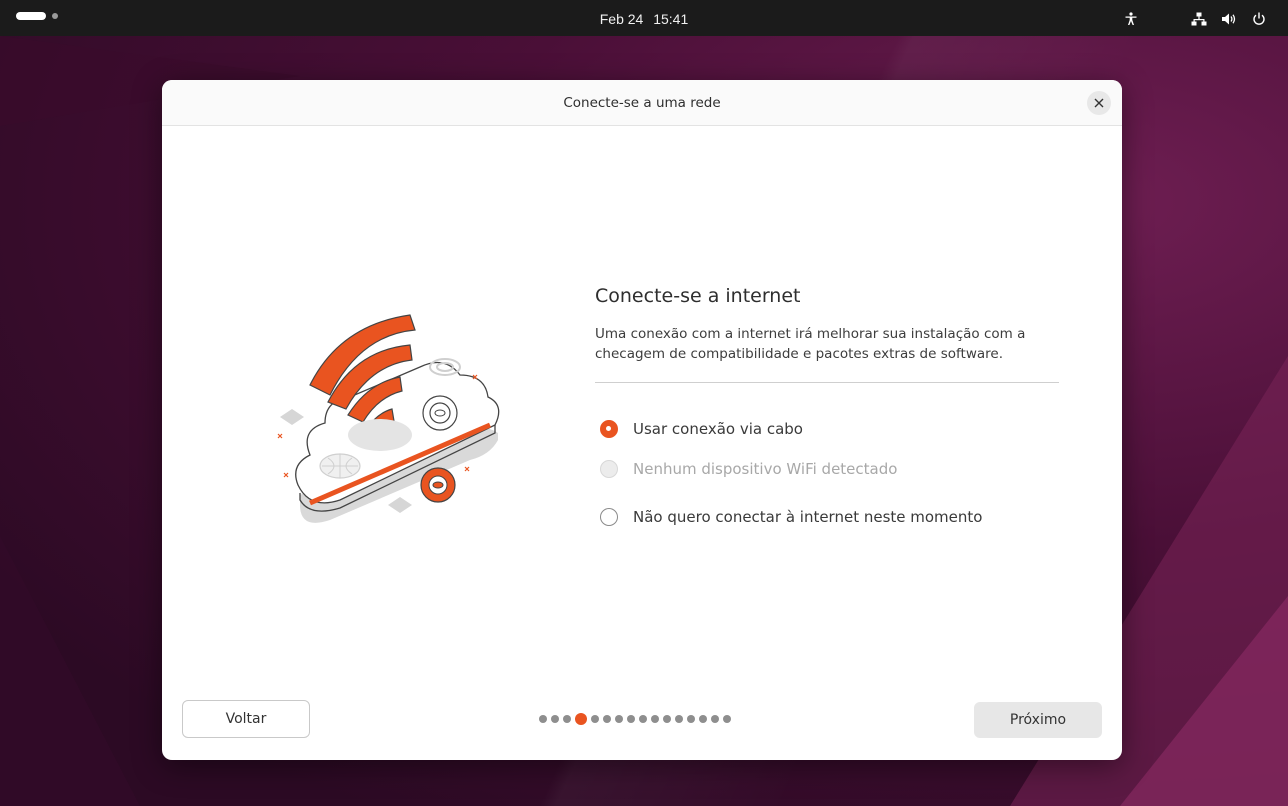 The width and height of the screenshot is (1288, 806). What do you see at coordinates (1229, 19) in the screenshot?
I see `volume-icon` at bounding box center [1229, 19].